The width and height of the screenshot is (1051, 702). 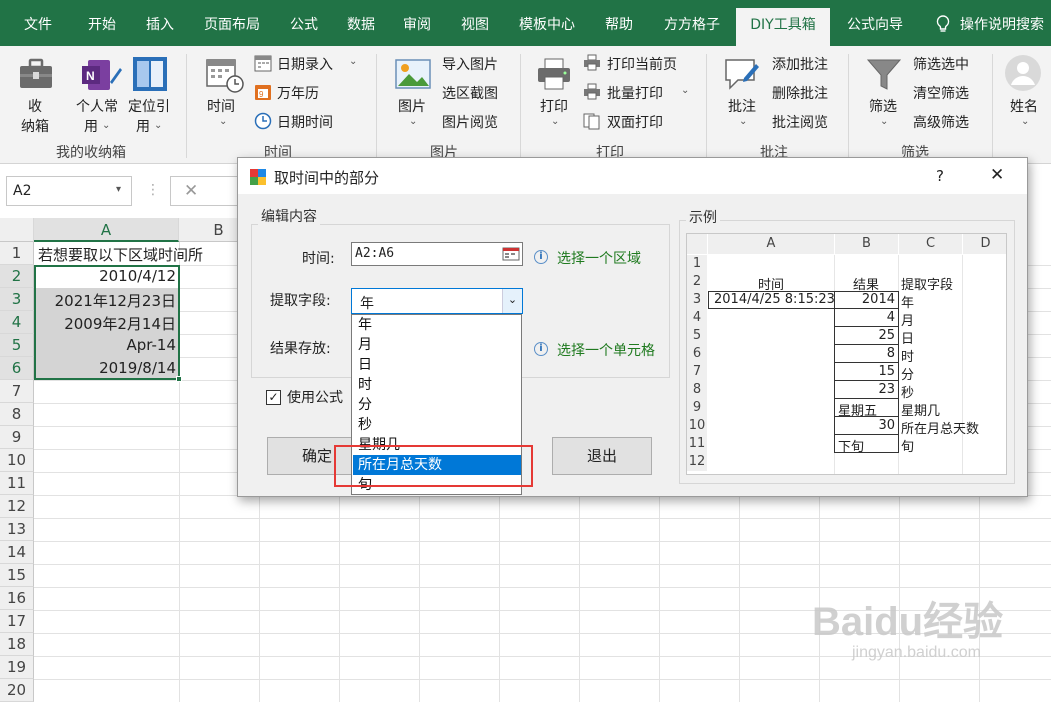 What do you see at coordinates (883, 106) in the screenshot?
I see `filter-button: 筛选` at bounding box center [883, 106].